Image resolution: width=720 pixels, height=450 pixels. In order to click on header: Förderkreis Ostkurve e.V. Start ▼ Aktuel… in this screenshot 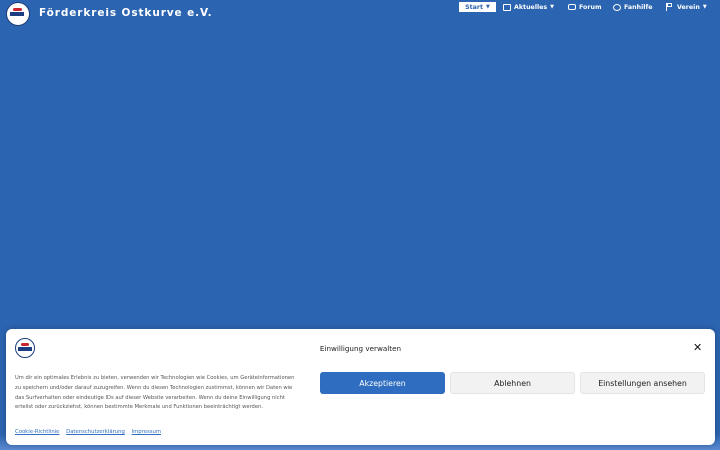, I will do `click(360, 14)`.